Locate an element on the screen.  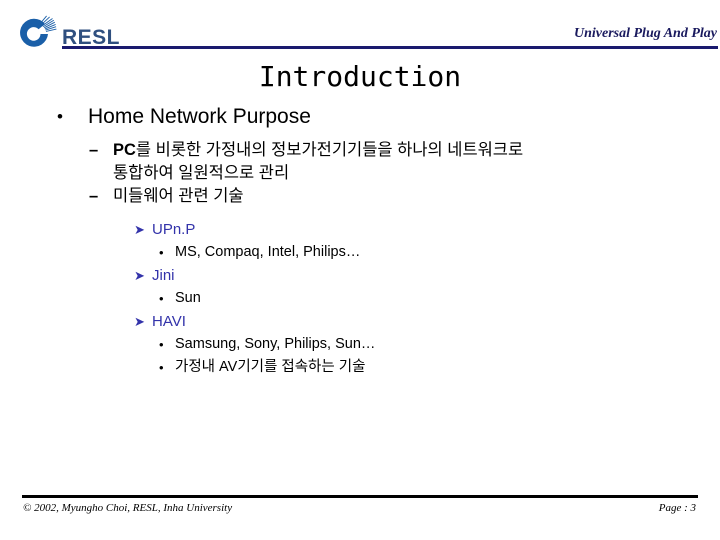
group-heading-jini: ➤ Jini is located at coordinates (427, 275).